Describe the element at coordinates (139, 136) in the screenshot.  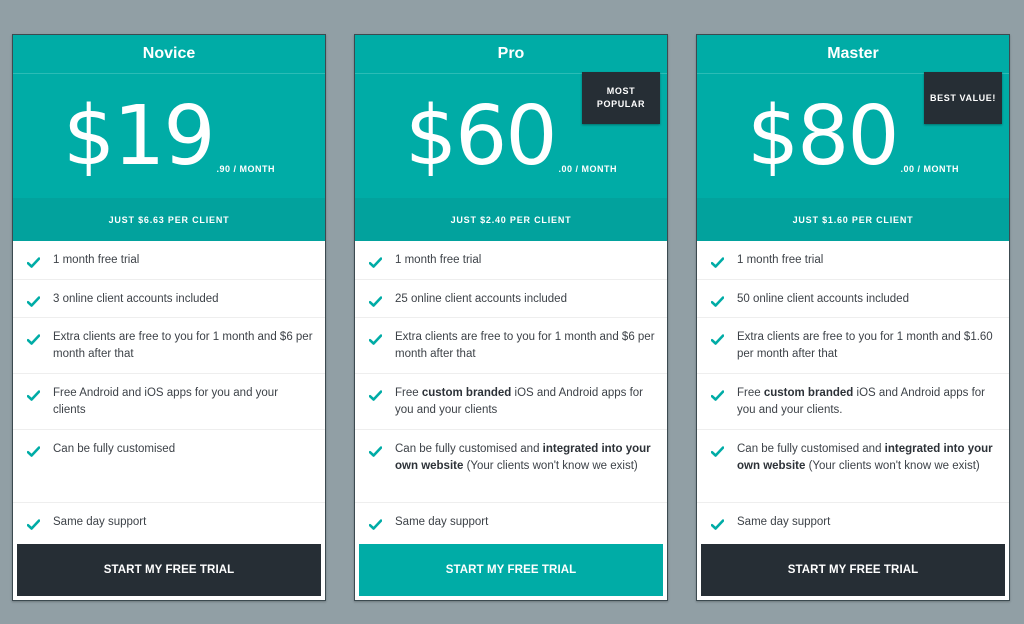
I see `price-amount: $19` at that location.